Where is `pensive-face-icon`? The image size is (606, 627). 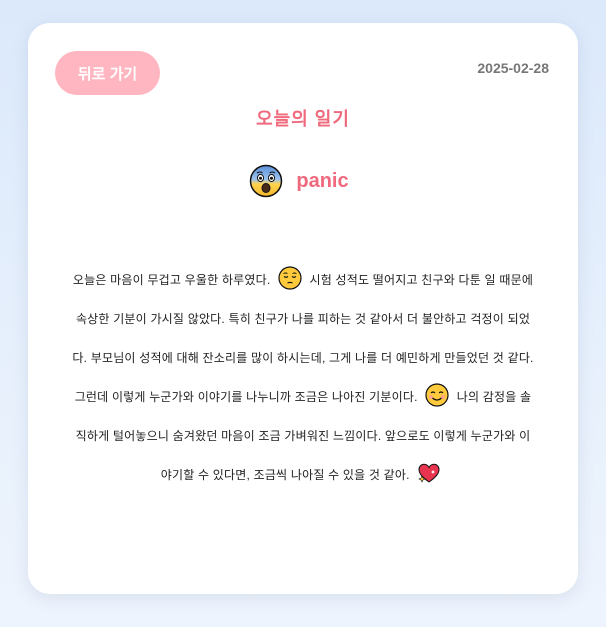
pensive-face-icon is located at coordinates (290, 278).